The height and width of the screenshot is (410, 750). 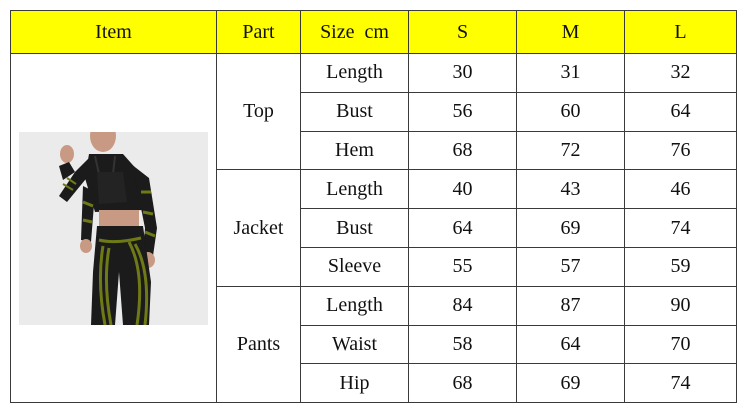 I want to click on value-cell-m: 64, so click(x=570, y=344).